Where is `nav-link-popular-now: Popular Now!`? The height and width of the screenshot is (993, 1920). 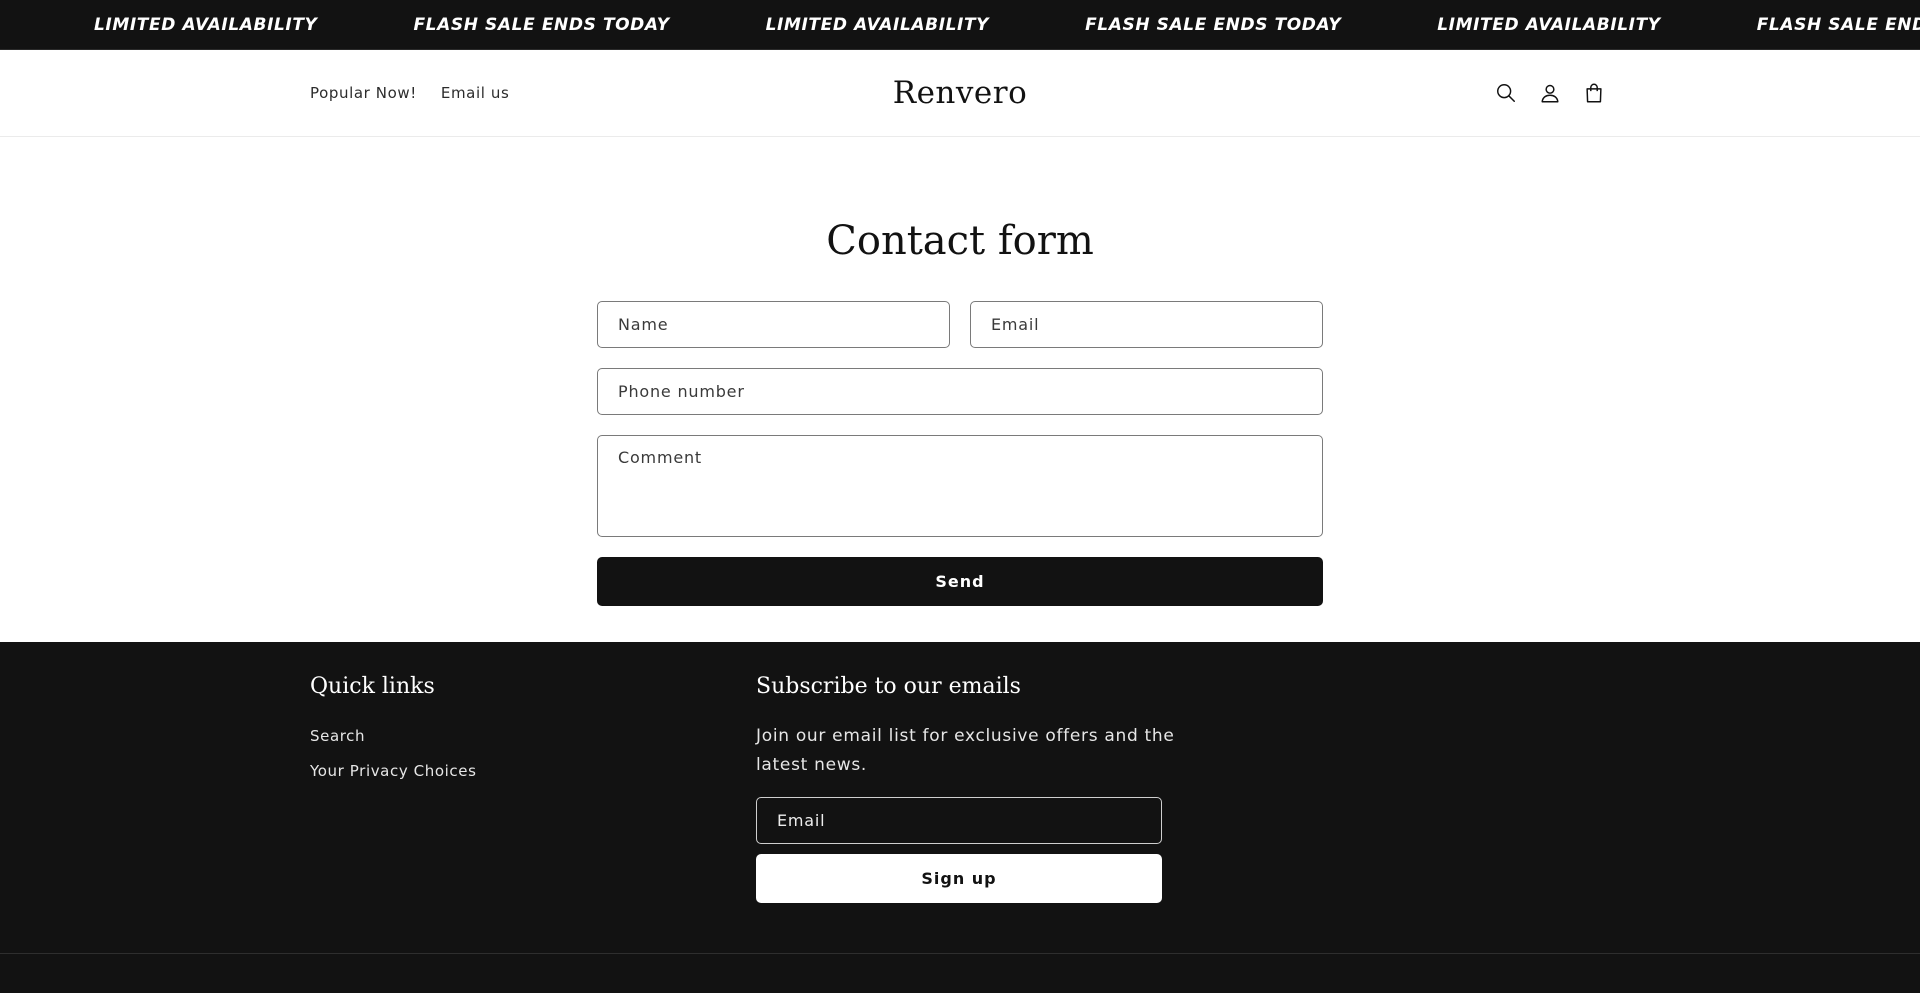 nav-link-popular-now: Popular Now! is located at coordinates (363, 93).